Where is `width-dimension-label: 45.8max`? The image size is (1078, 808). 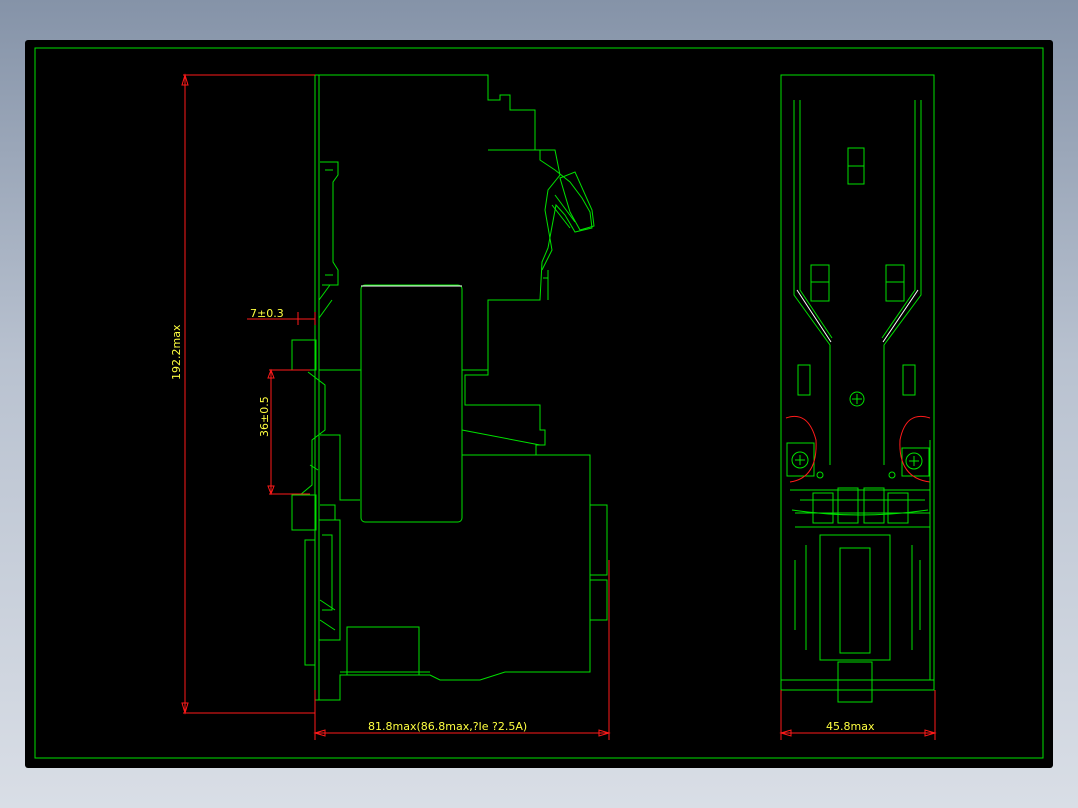 width-dimension-label: 45.8max is located at coordinates (850, 726).